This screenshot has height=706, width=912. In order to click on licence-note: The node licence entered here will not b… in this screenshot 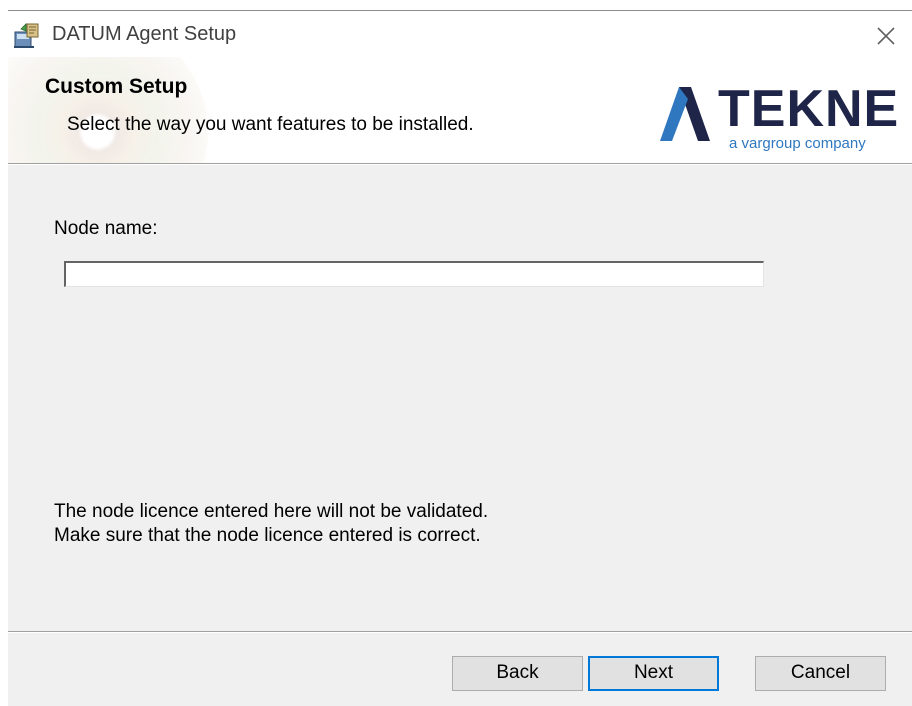, I will do `click(271, 524)`.